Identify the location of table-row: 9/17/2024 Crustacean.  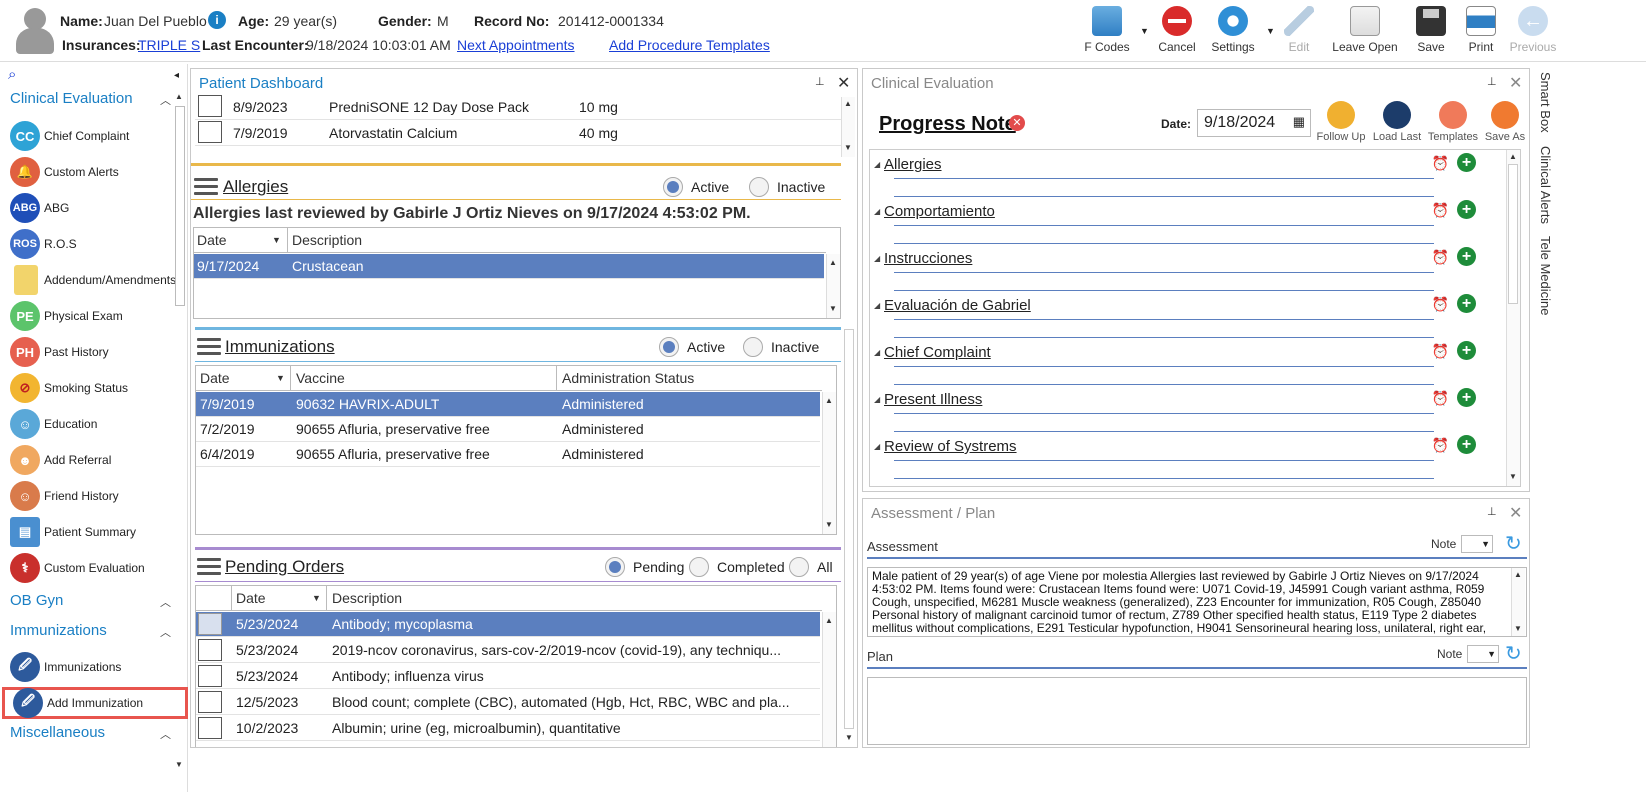
(509, 266).